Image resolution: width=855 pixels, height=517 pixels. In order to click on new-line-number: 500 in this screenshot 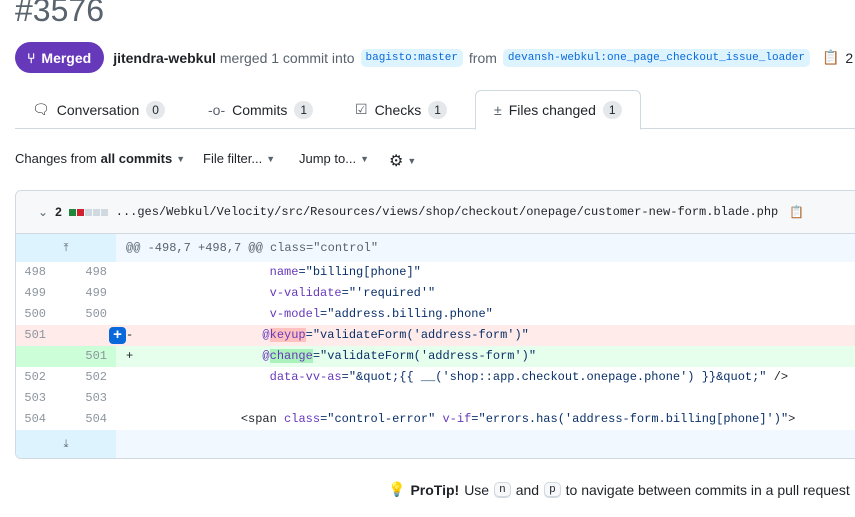, I will do `click(91, 314)`.